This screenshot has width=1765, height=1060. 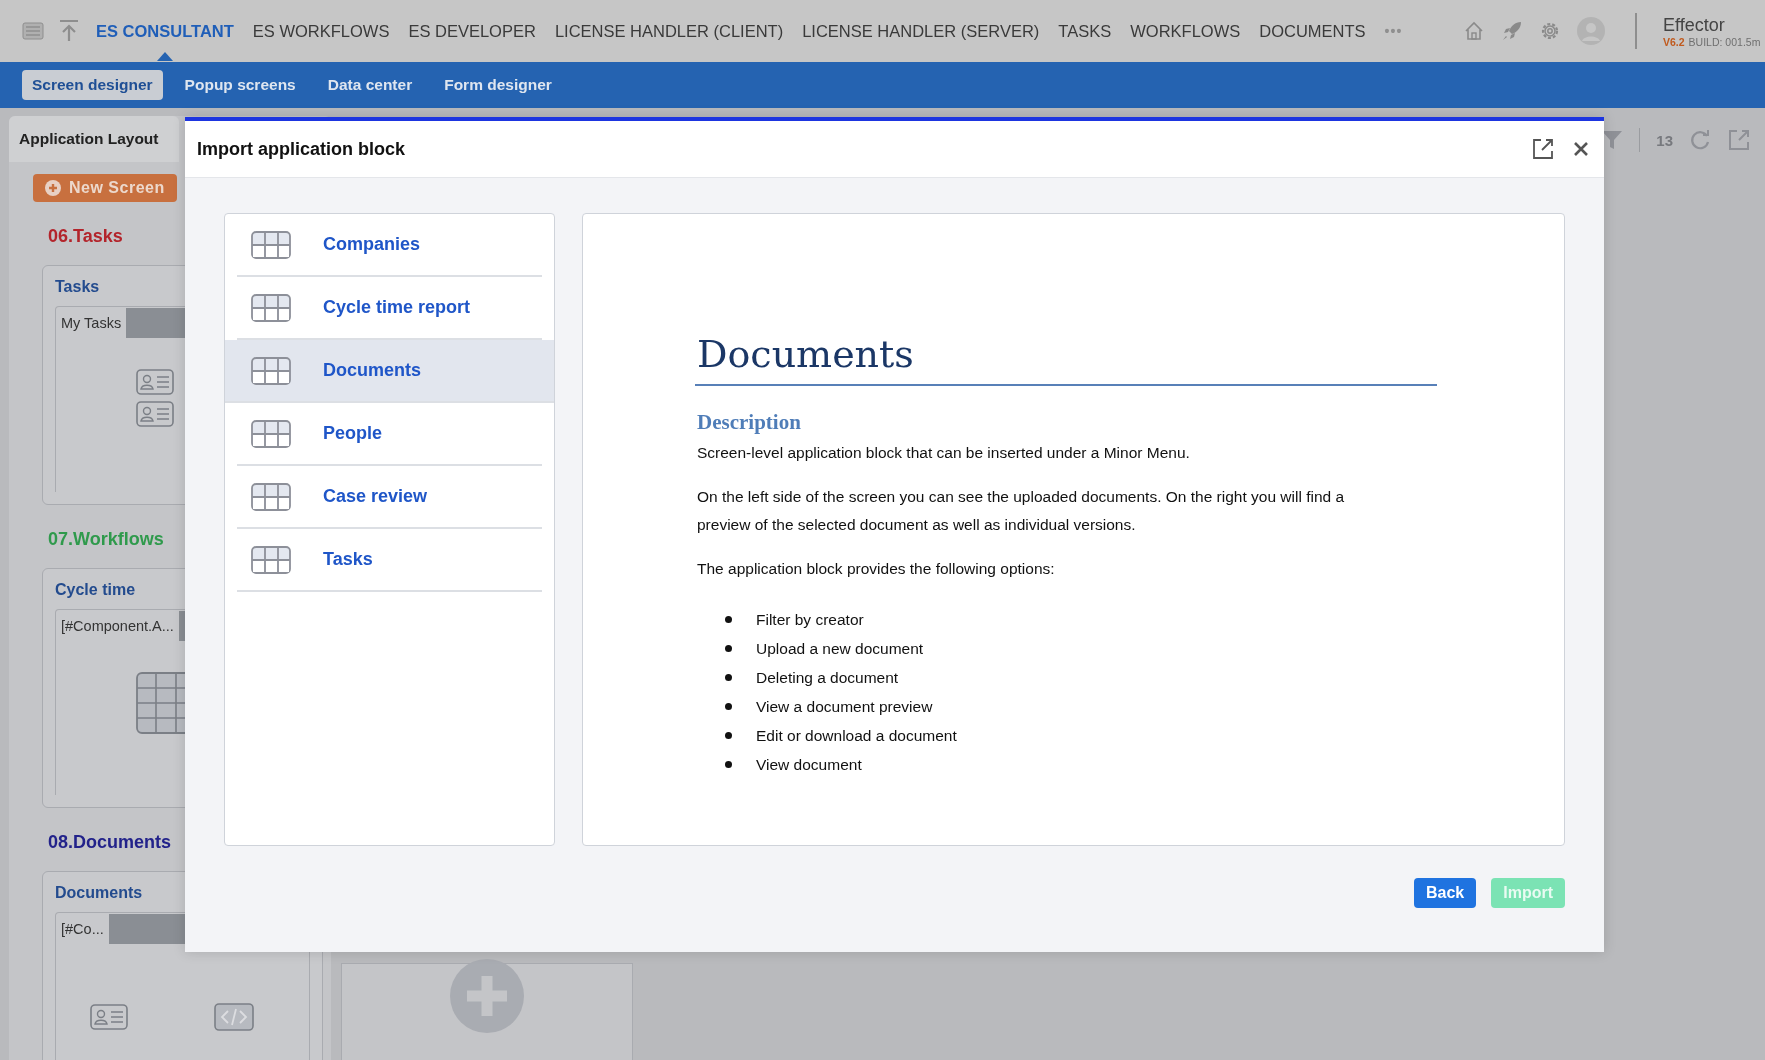 I want to click on document-title: Documents, so click(x=806, y=354).